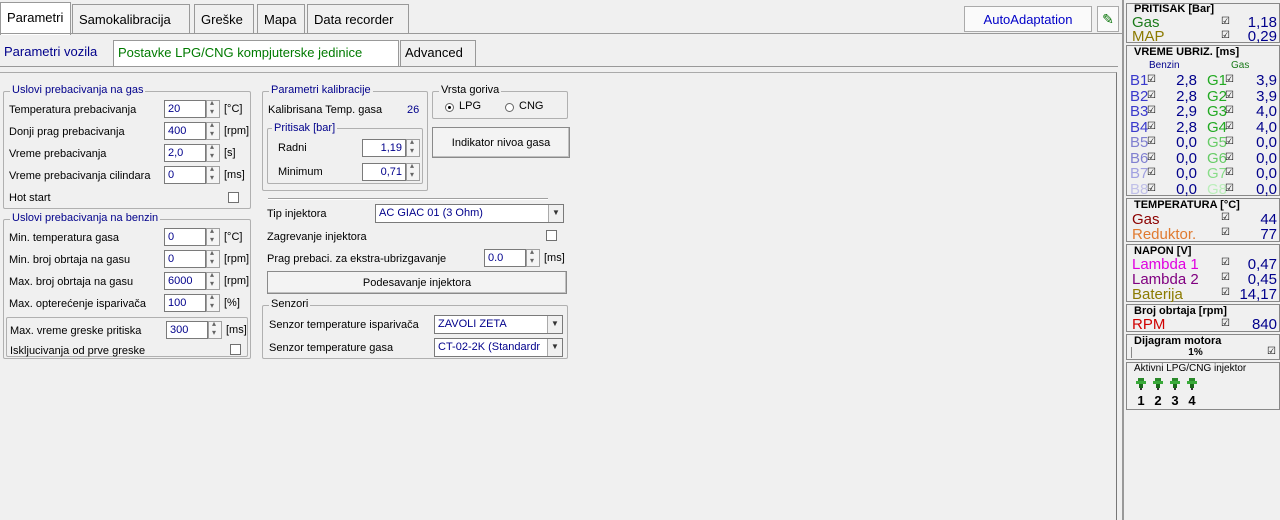 Image resolution: width=1280 pixels, height=520 pixels. Describe the element at coordinates (431, 213) in the screenshot. I see `injector-type-value: AC GIAC 01 (3 Ohm)` at that location.